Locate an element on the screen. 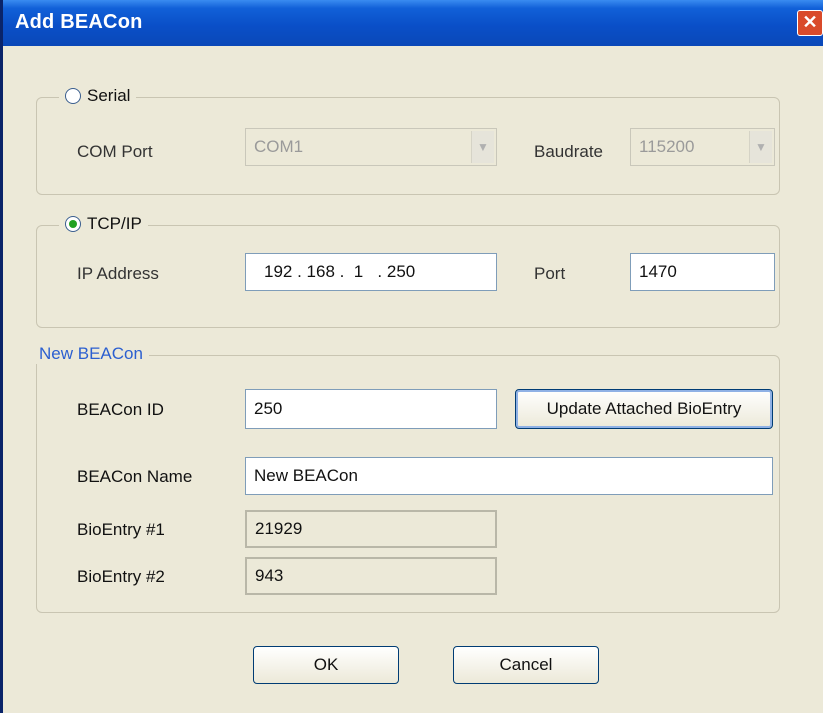  ip-address-label: IP Address is located at coordinates (118, 273).